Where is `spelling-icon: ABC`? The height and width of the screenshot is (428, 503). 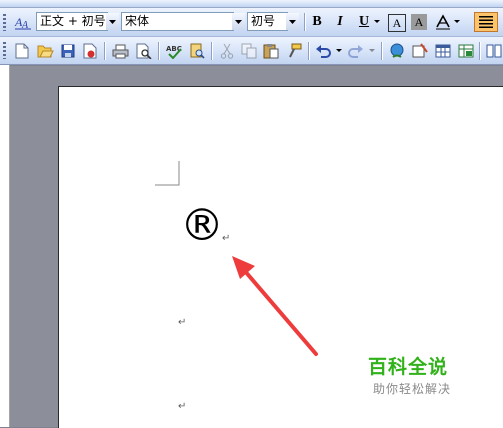
spelling-icon: ABC is located at coordinates (174, 51).